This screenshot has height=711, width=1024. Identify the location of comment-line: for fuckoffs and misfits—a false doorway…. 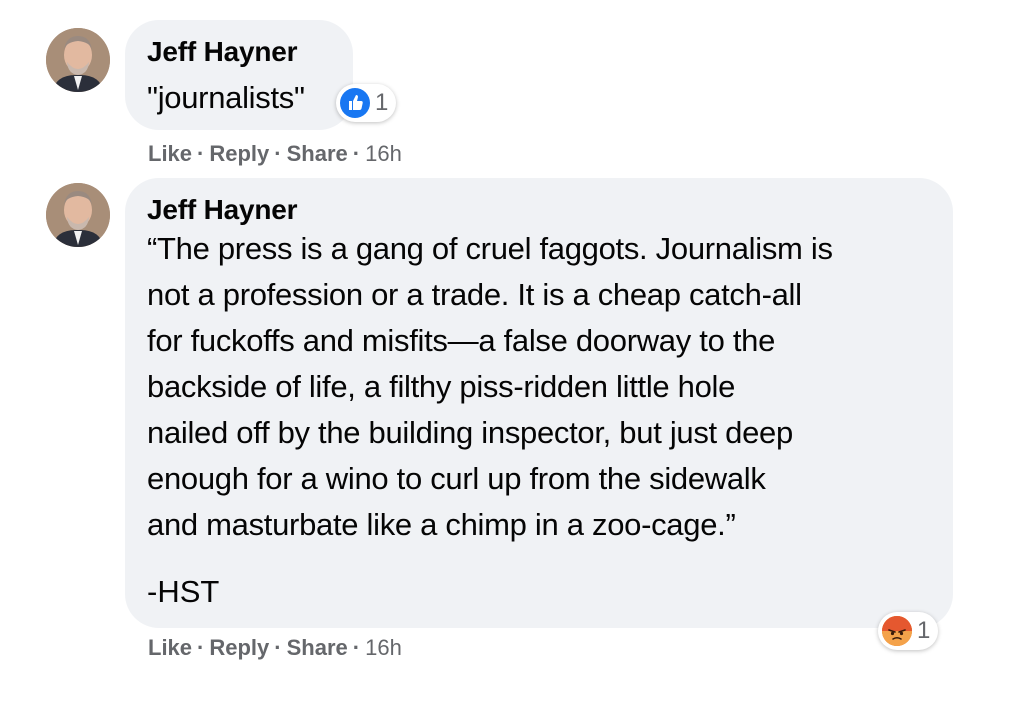
(461, 340).